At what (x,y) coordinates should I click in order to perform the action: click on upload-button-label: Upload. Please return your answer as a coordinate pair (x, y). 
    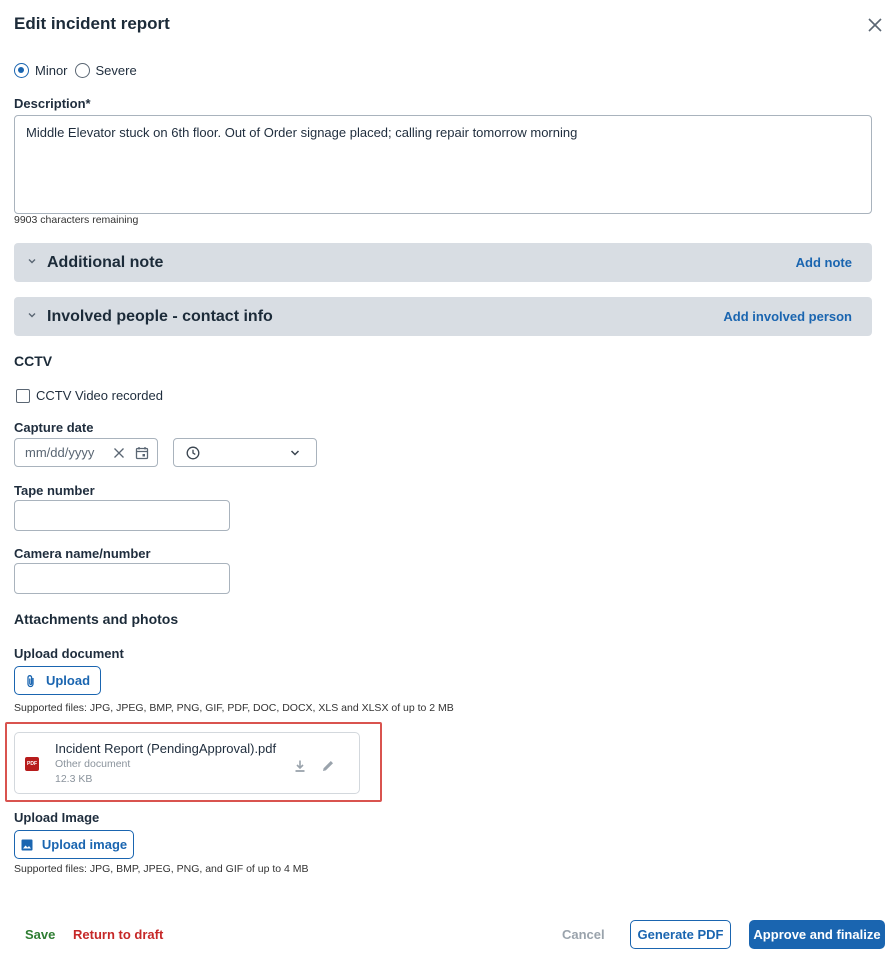
    Looking at the image, I should click on (68, 680).